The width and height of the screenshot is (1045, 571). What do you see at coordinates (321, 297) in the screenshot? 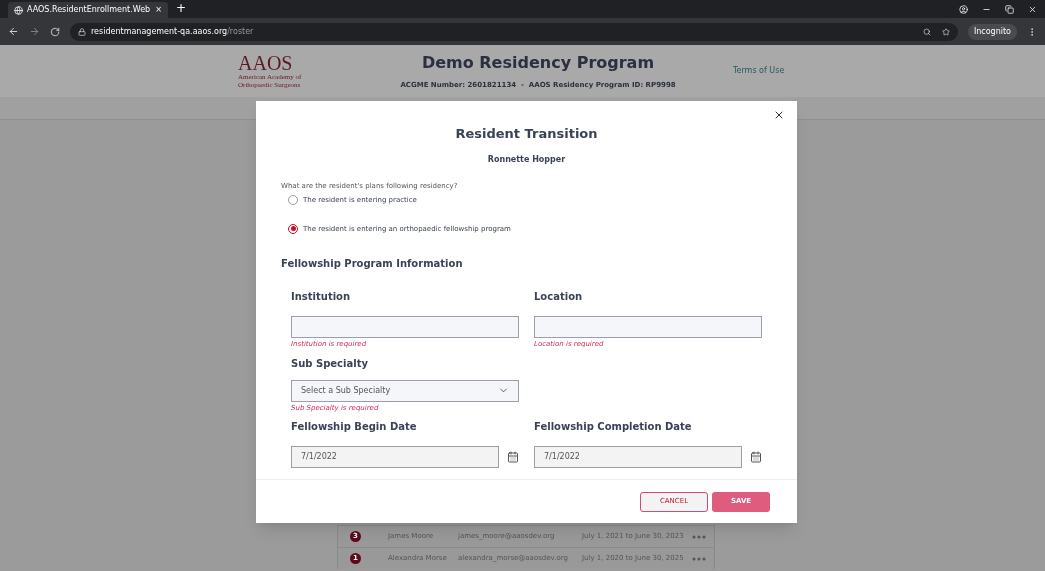
I see `field-label: Institution` at bounding box center [321, 297].